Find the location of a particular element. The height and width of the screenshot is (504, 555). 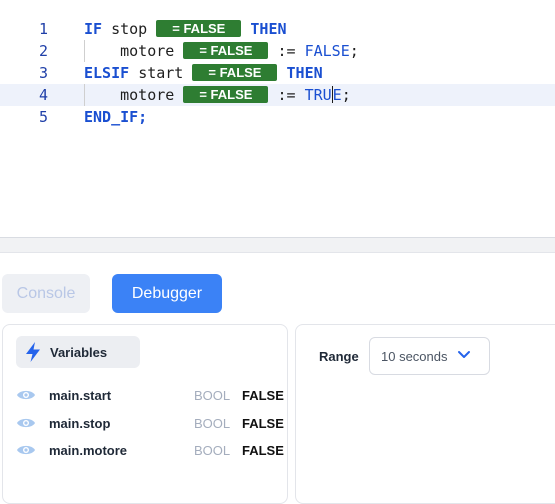

code-line-active: 4 motore = FALSE := TRUE; is located at coordinates (277, 95).